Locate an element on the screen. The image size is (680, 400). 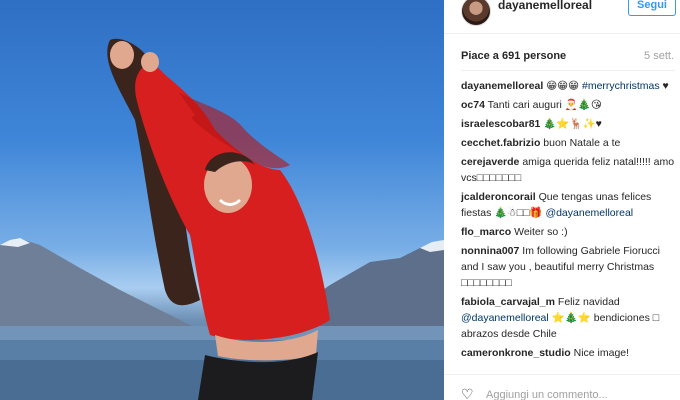
comment-item: cecchet.fabrizio buon Natale a te is located at coordinates (568, 143).